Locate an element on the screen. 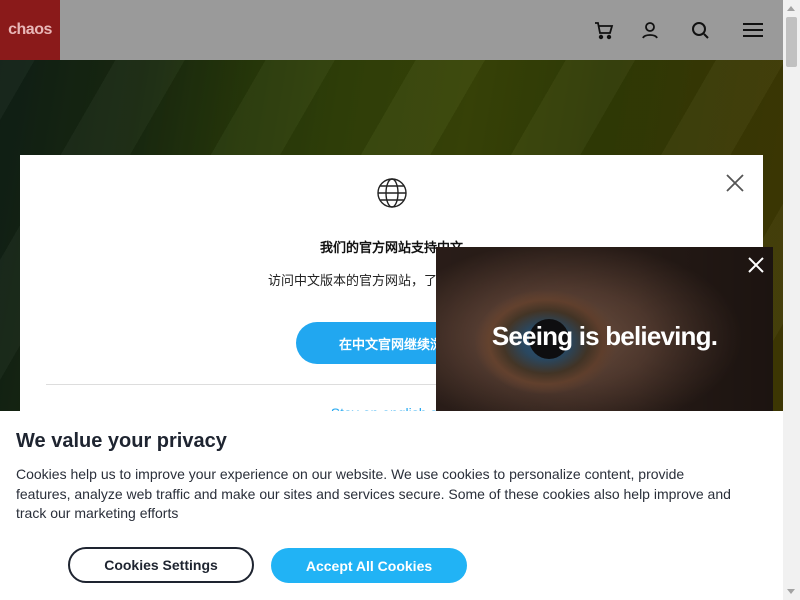 Image resolution: width=800 pixels, height=600 pixels. globe-icon is located at coordinates (392, 193).